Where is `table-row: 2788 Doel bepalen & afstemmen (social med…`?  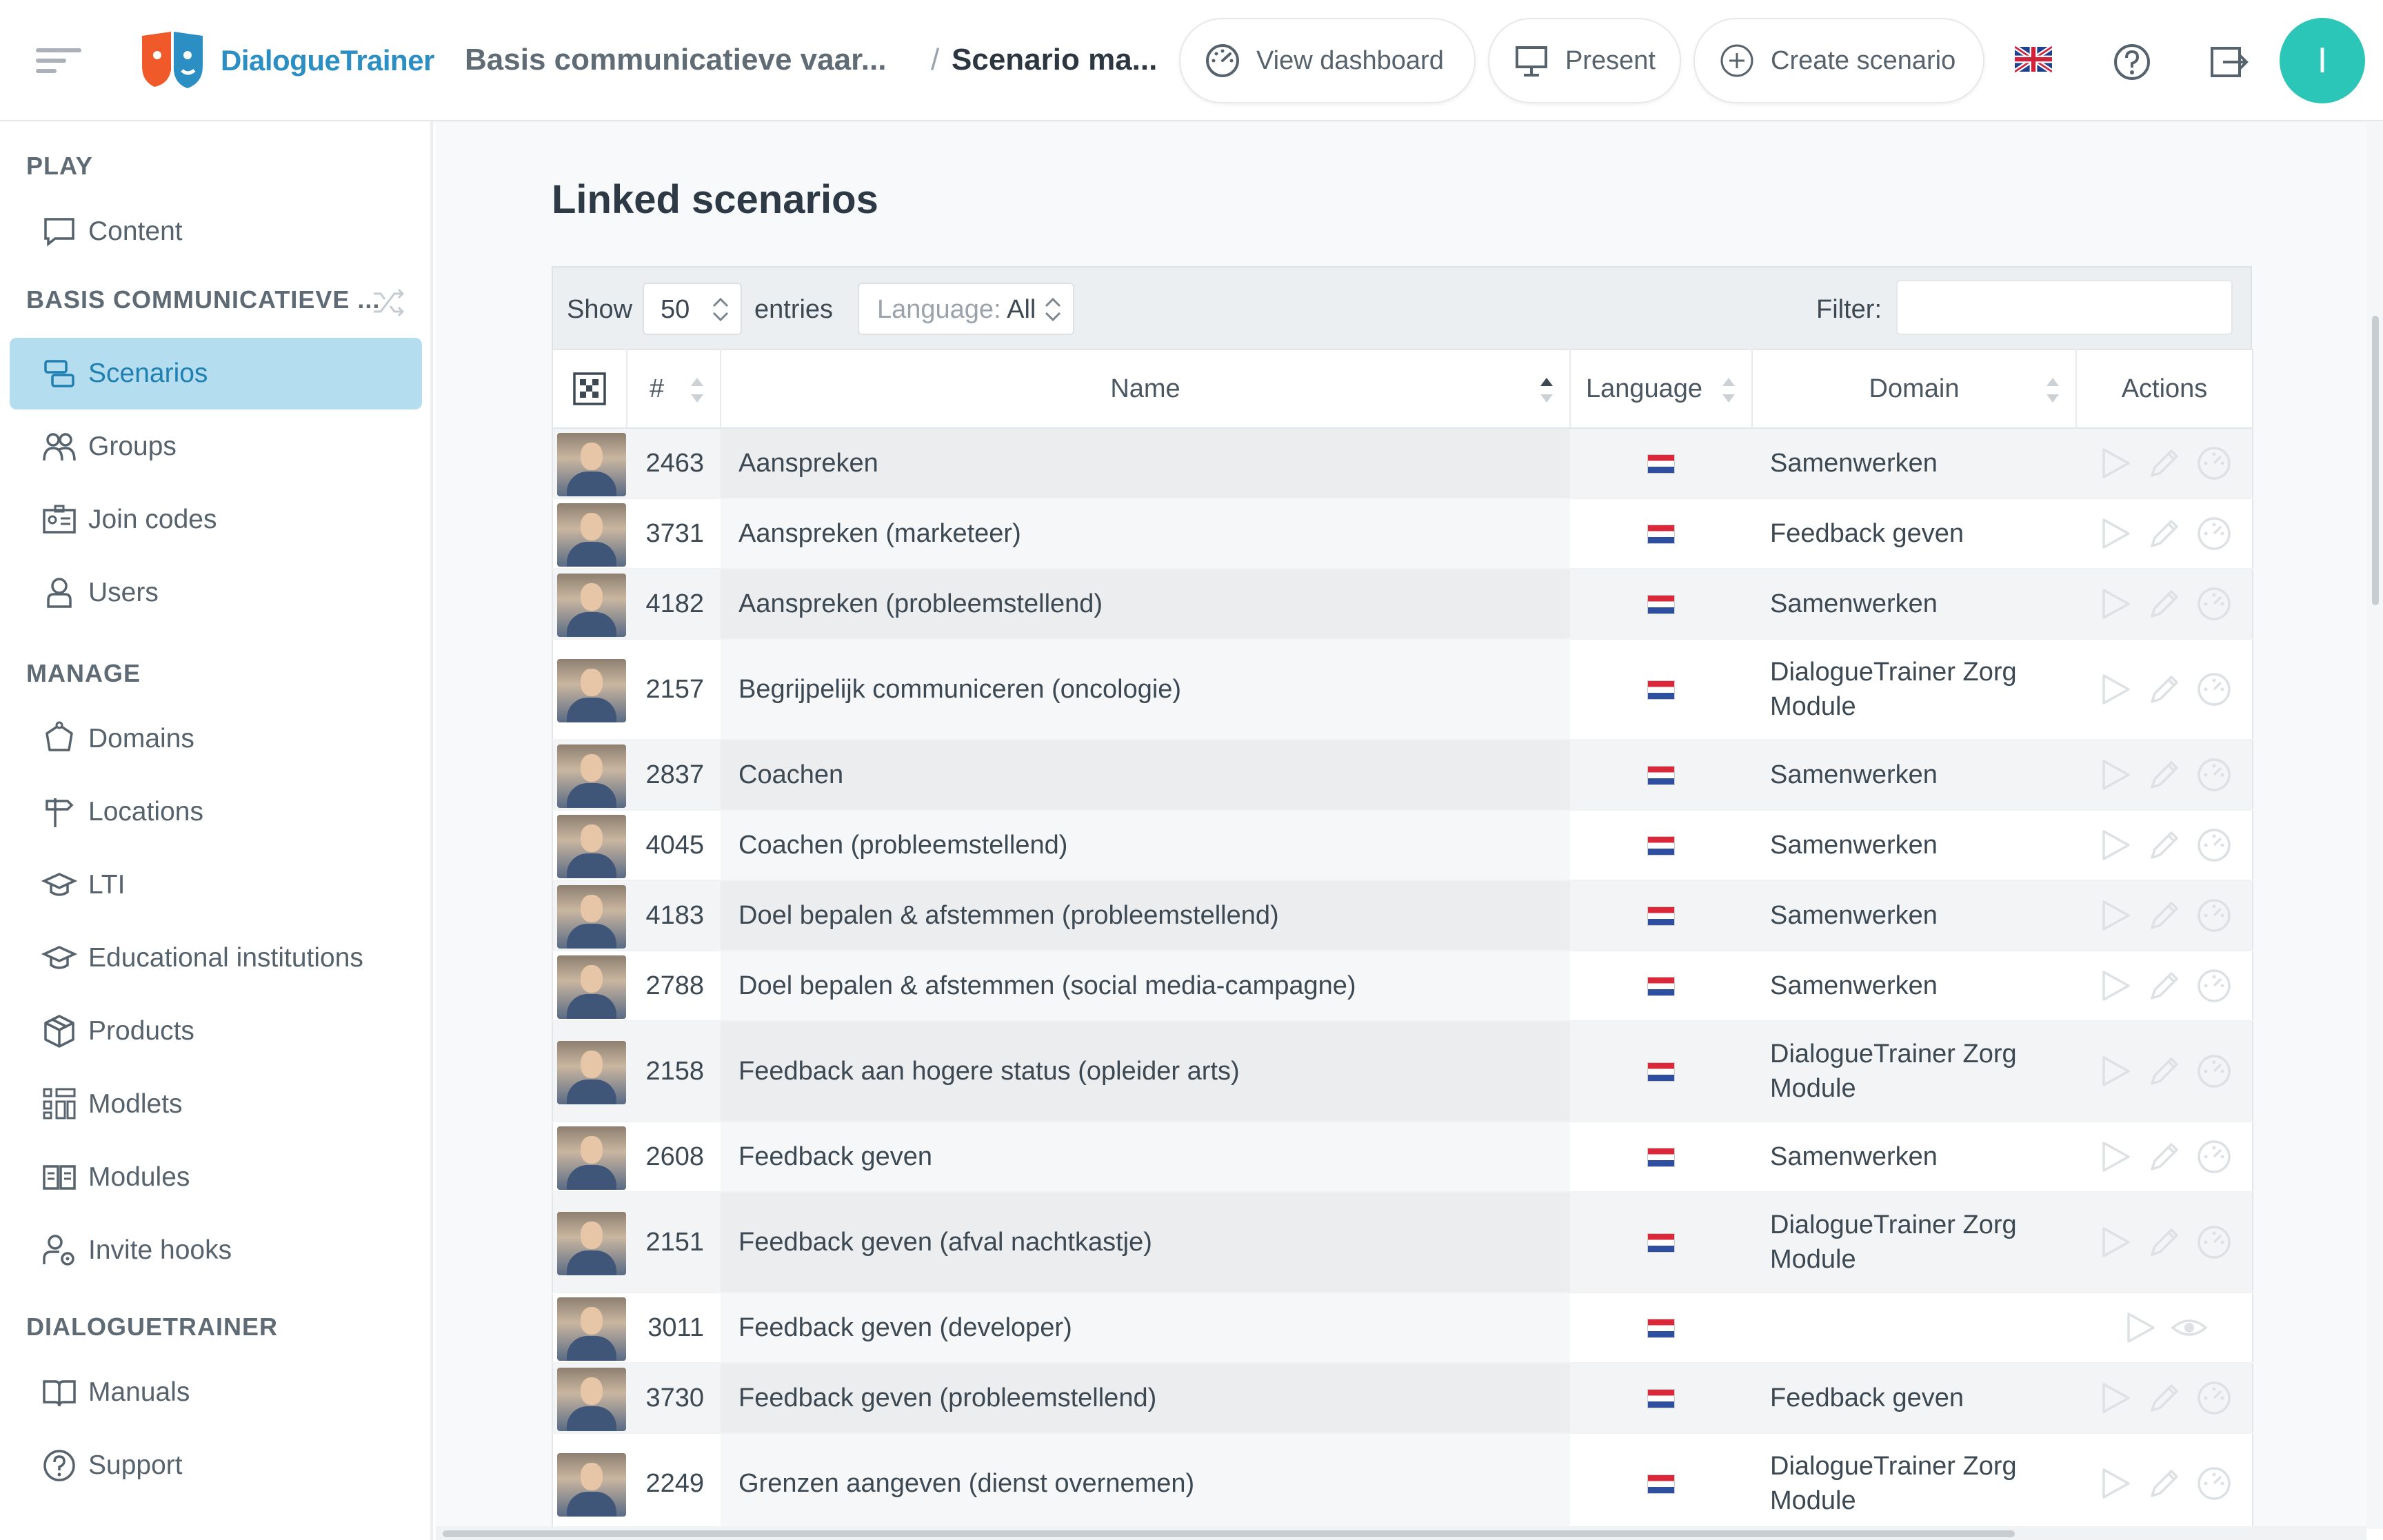
table-row: 2788 Doel bepalen & afstemmen (social med… is located at coordinates (1402, 987).